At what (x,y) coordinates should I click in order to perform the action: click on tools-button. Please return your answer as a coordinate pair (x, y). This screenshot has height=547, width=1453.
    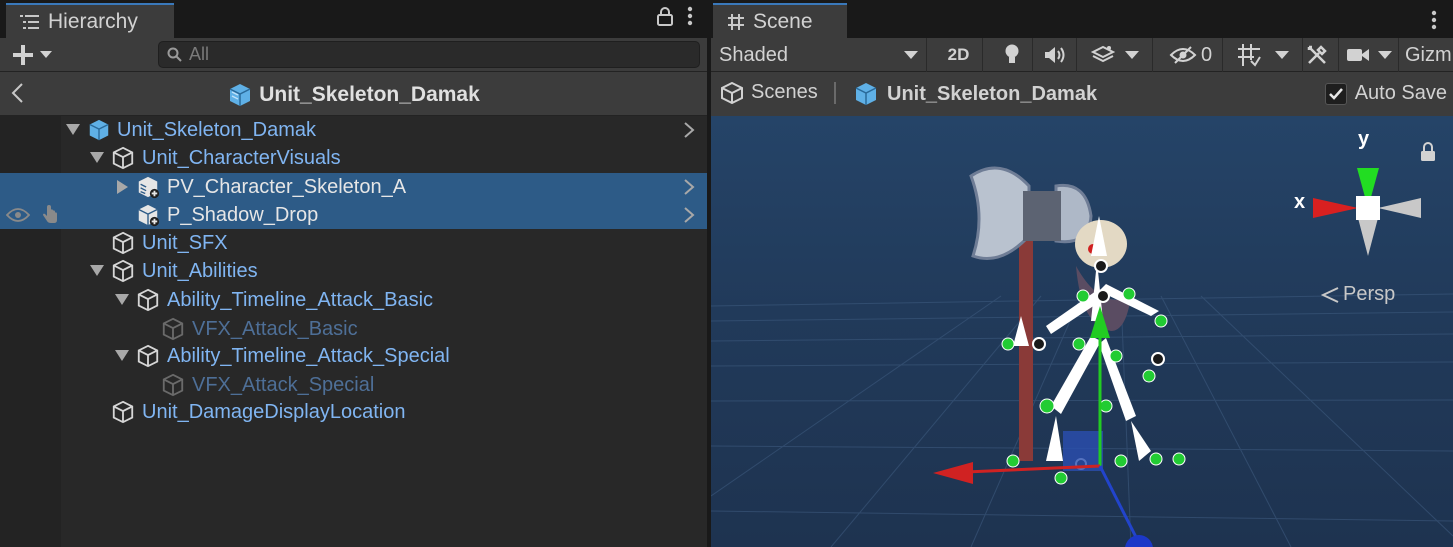
    Looking at the image, I should click on (1317, 55).